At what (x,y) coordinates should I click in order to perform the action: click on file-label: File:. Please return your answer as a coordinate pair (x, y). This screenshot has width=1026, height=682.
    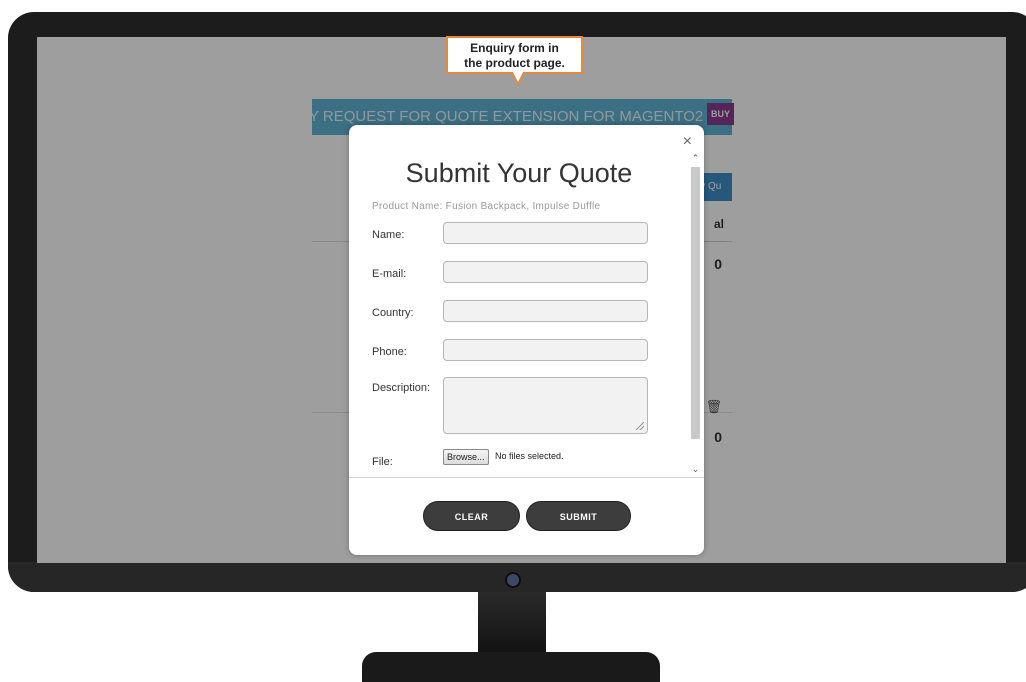
    Looking at the image, I should click on (382, 462).